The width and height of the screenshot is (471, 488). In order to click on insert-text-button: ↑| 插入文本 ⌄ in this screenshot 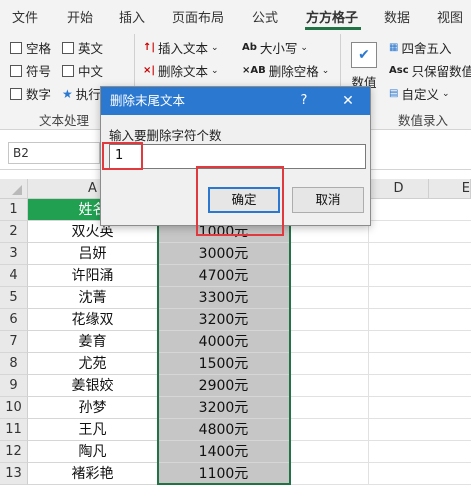, I will do `click(181, 47)`.